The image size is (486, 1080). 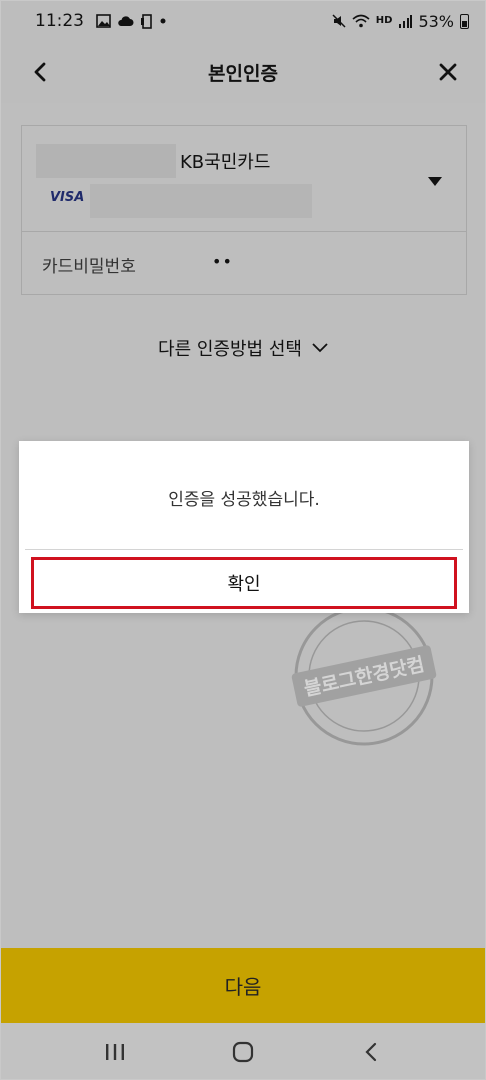 What do you see at coordinates (243, 985) in the screenshot?
I see `next-button: 다음` at bounding box center [243, 985].